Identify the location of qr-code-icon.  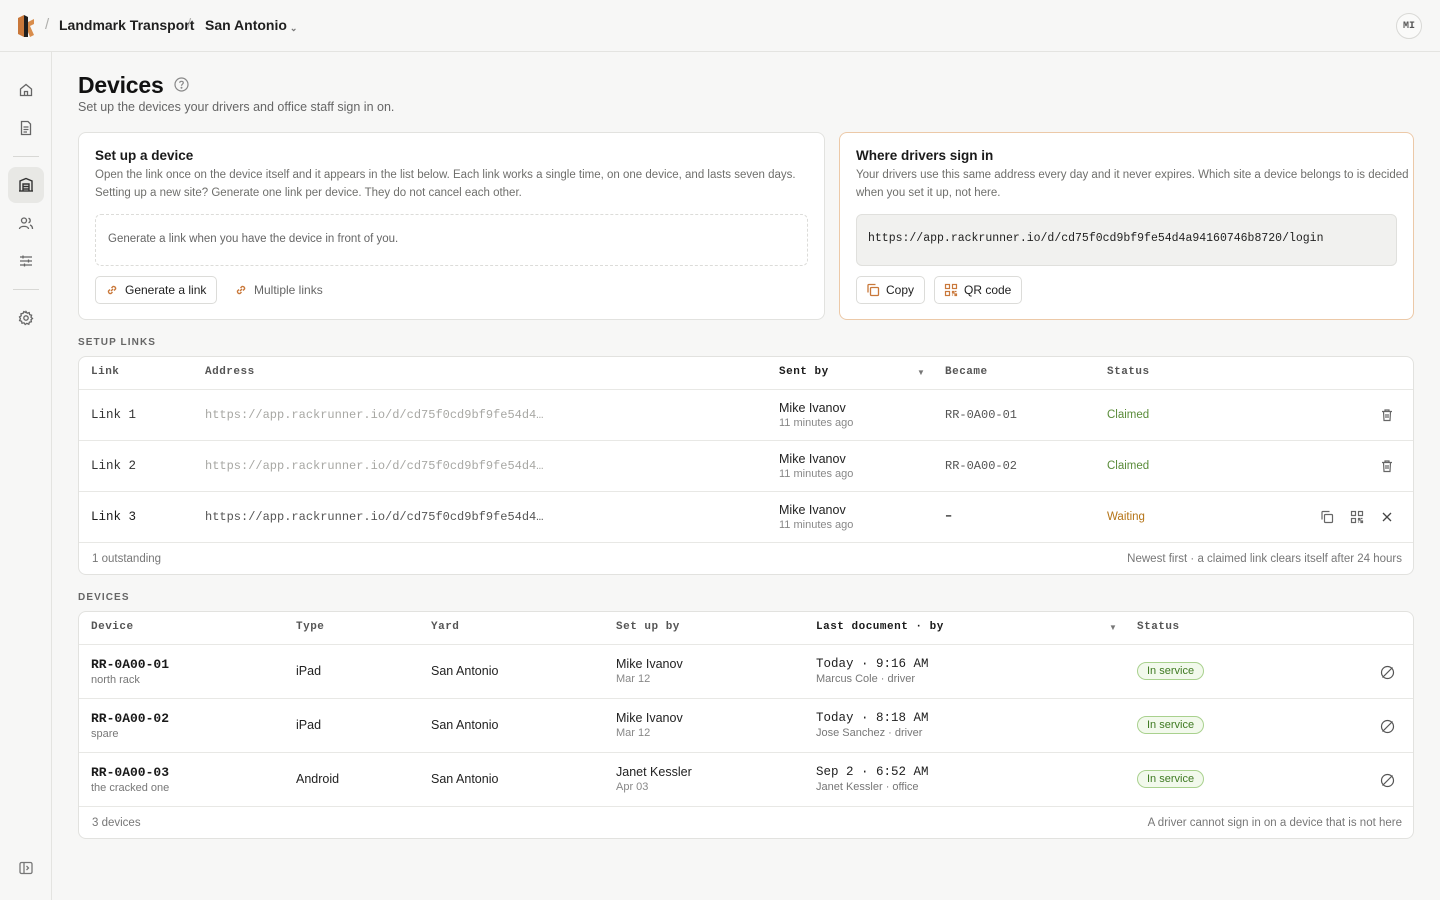
(1357, 517).